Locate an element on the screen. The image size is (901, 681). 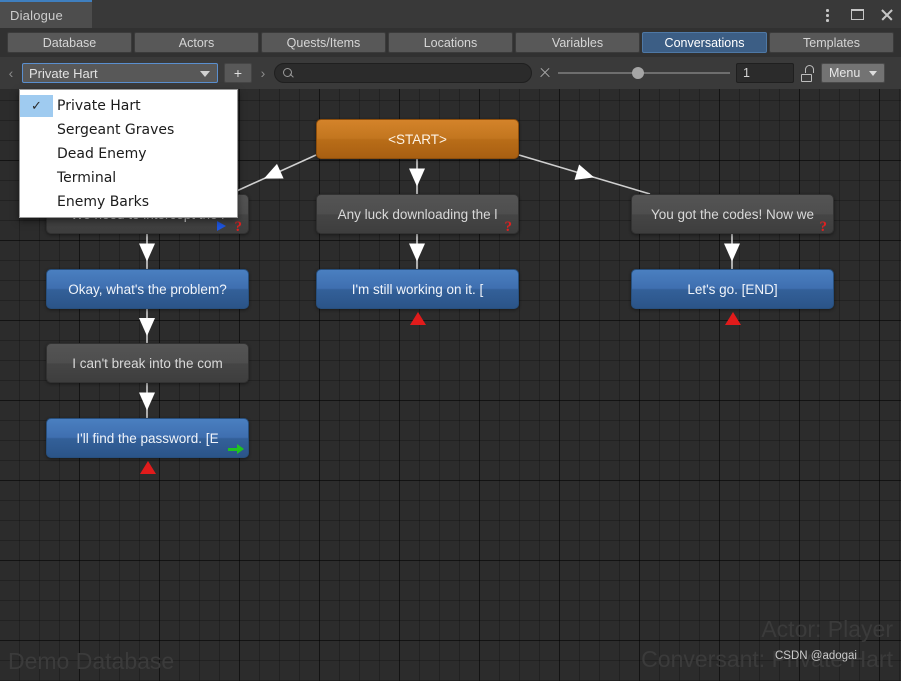
menu-button: Menu is located at coordinates (853, 73).